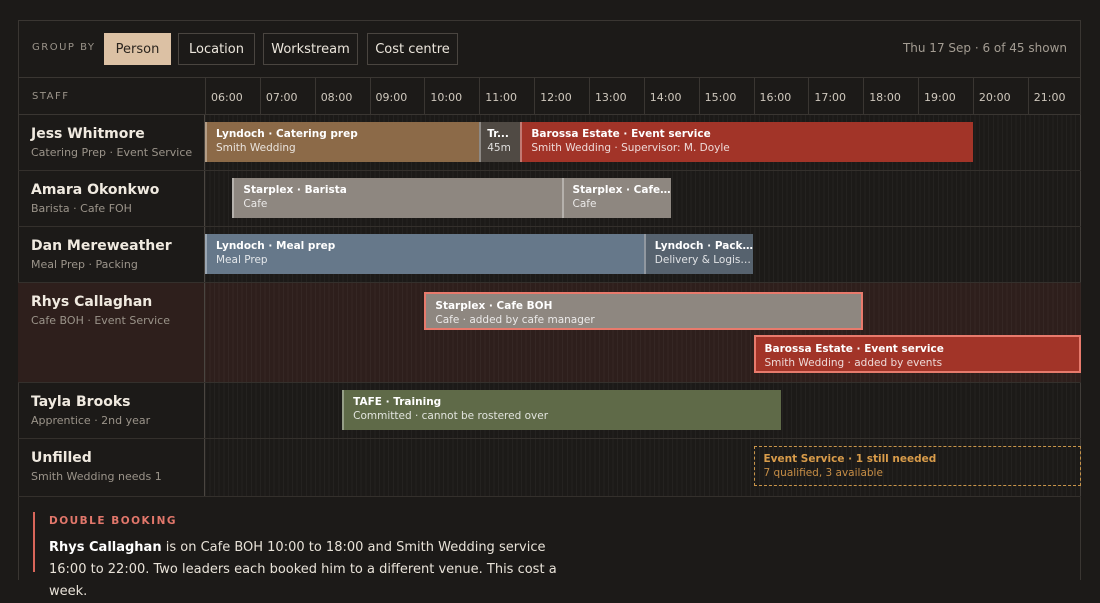 The image size is (1100, 603). What do you see at coordinates (994, 97) in the screenshot?
I see `hour-label: 20:00` at bounding box center [994, 97].